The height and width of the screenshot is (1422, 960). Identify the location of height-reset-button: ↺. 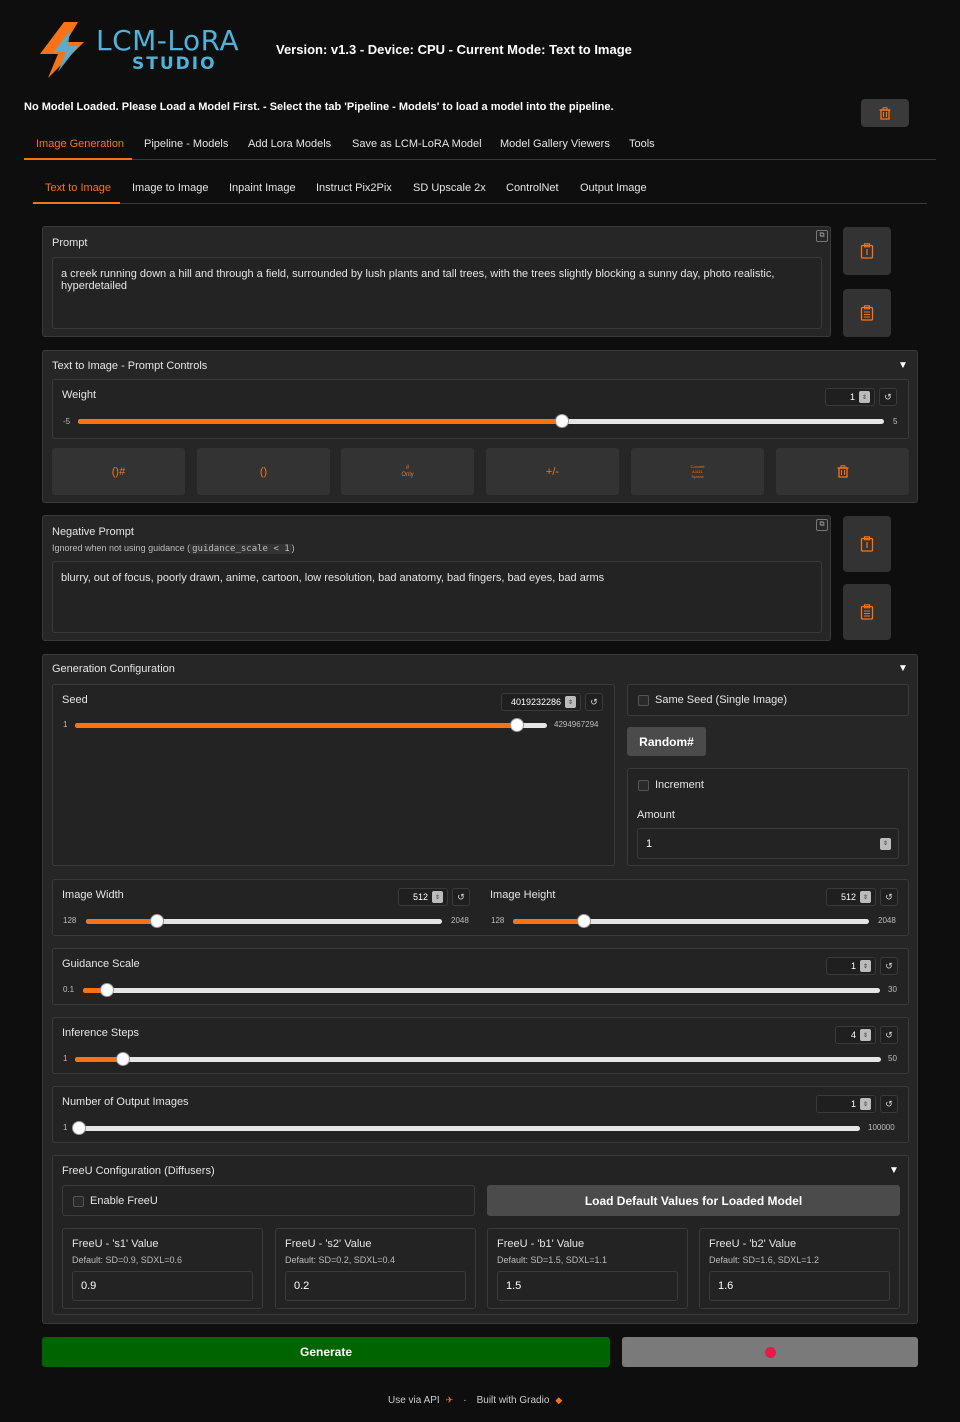
(889, 897).